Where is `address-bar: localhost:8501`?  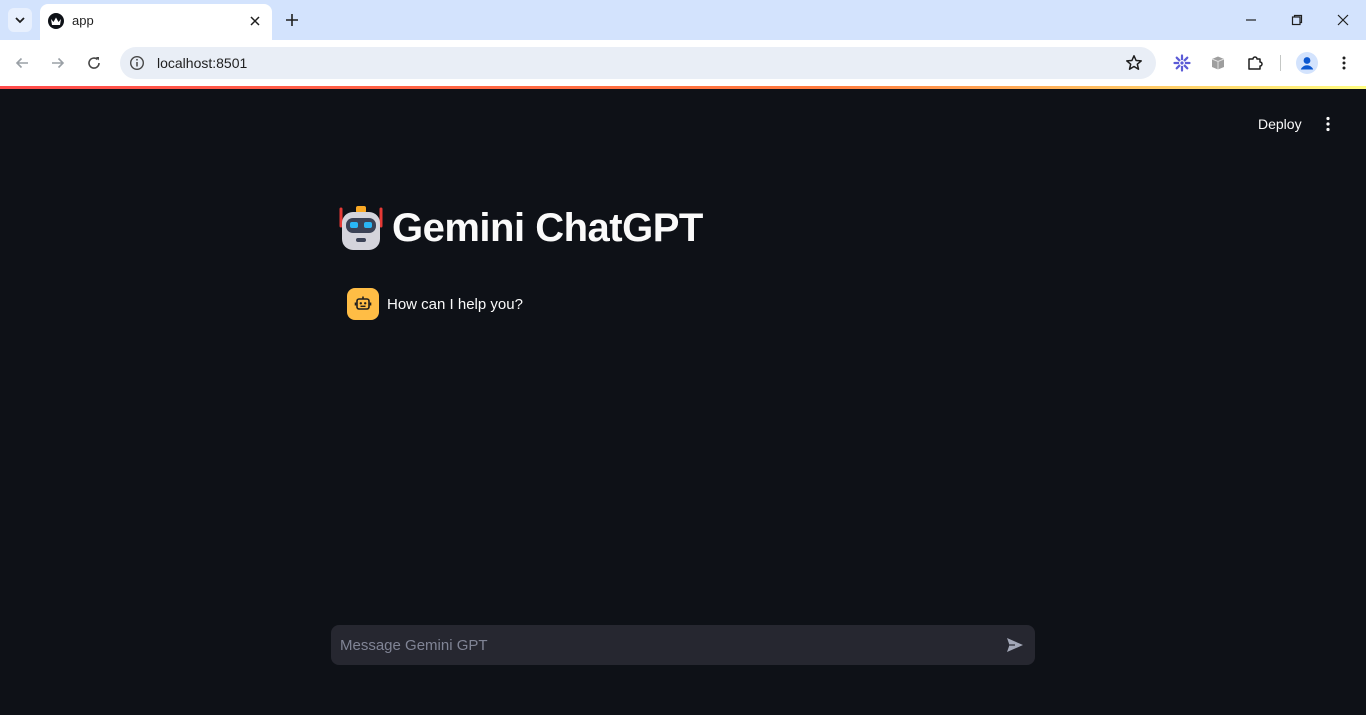 address-bar: localhost:8501 is located at coordinates (638, 63).